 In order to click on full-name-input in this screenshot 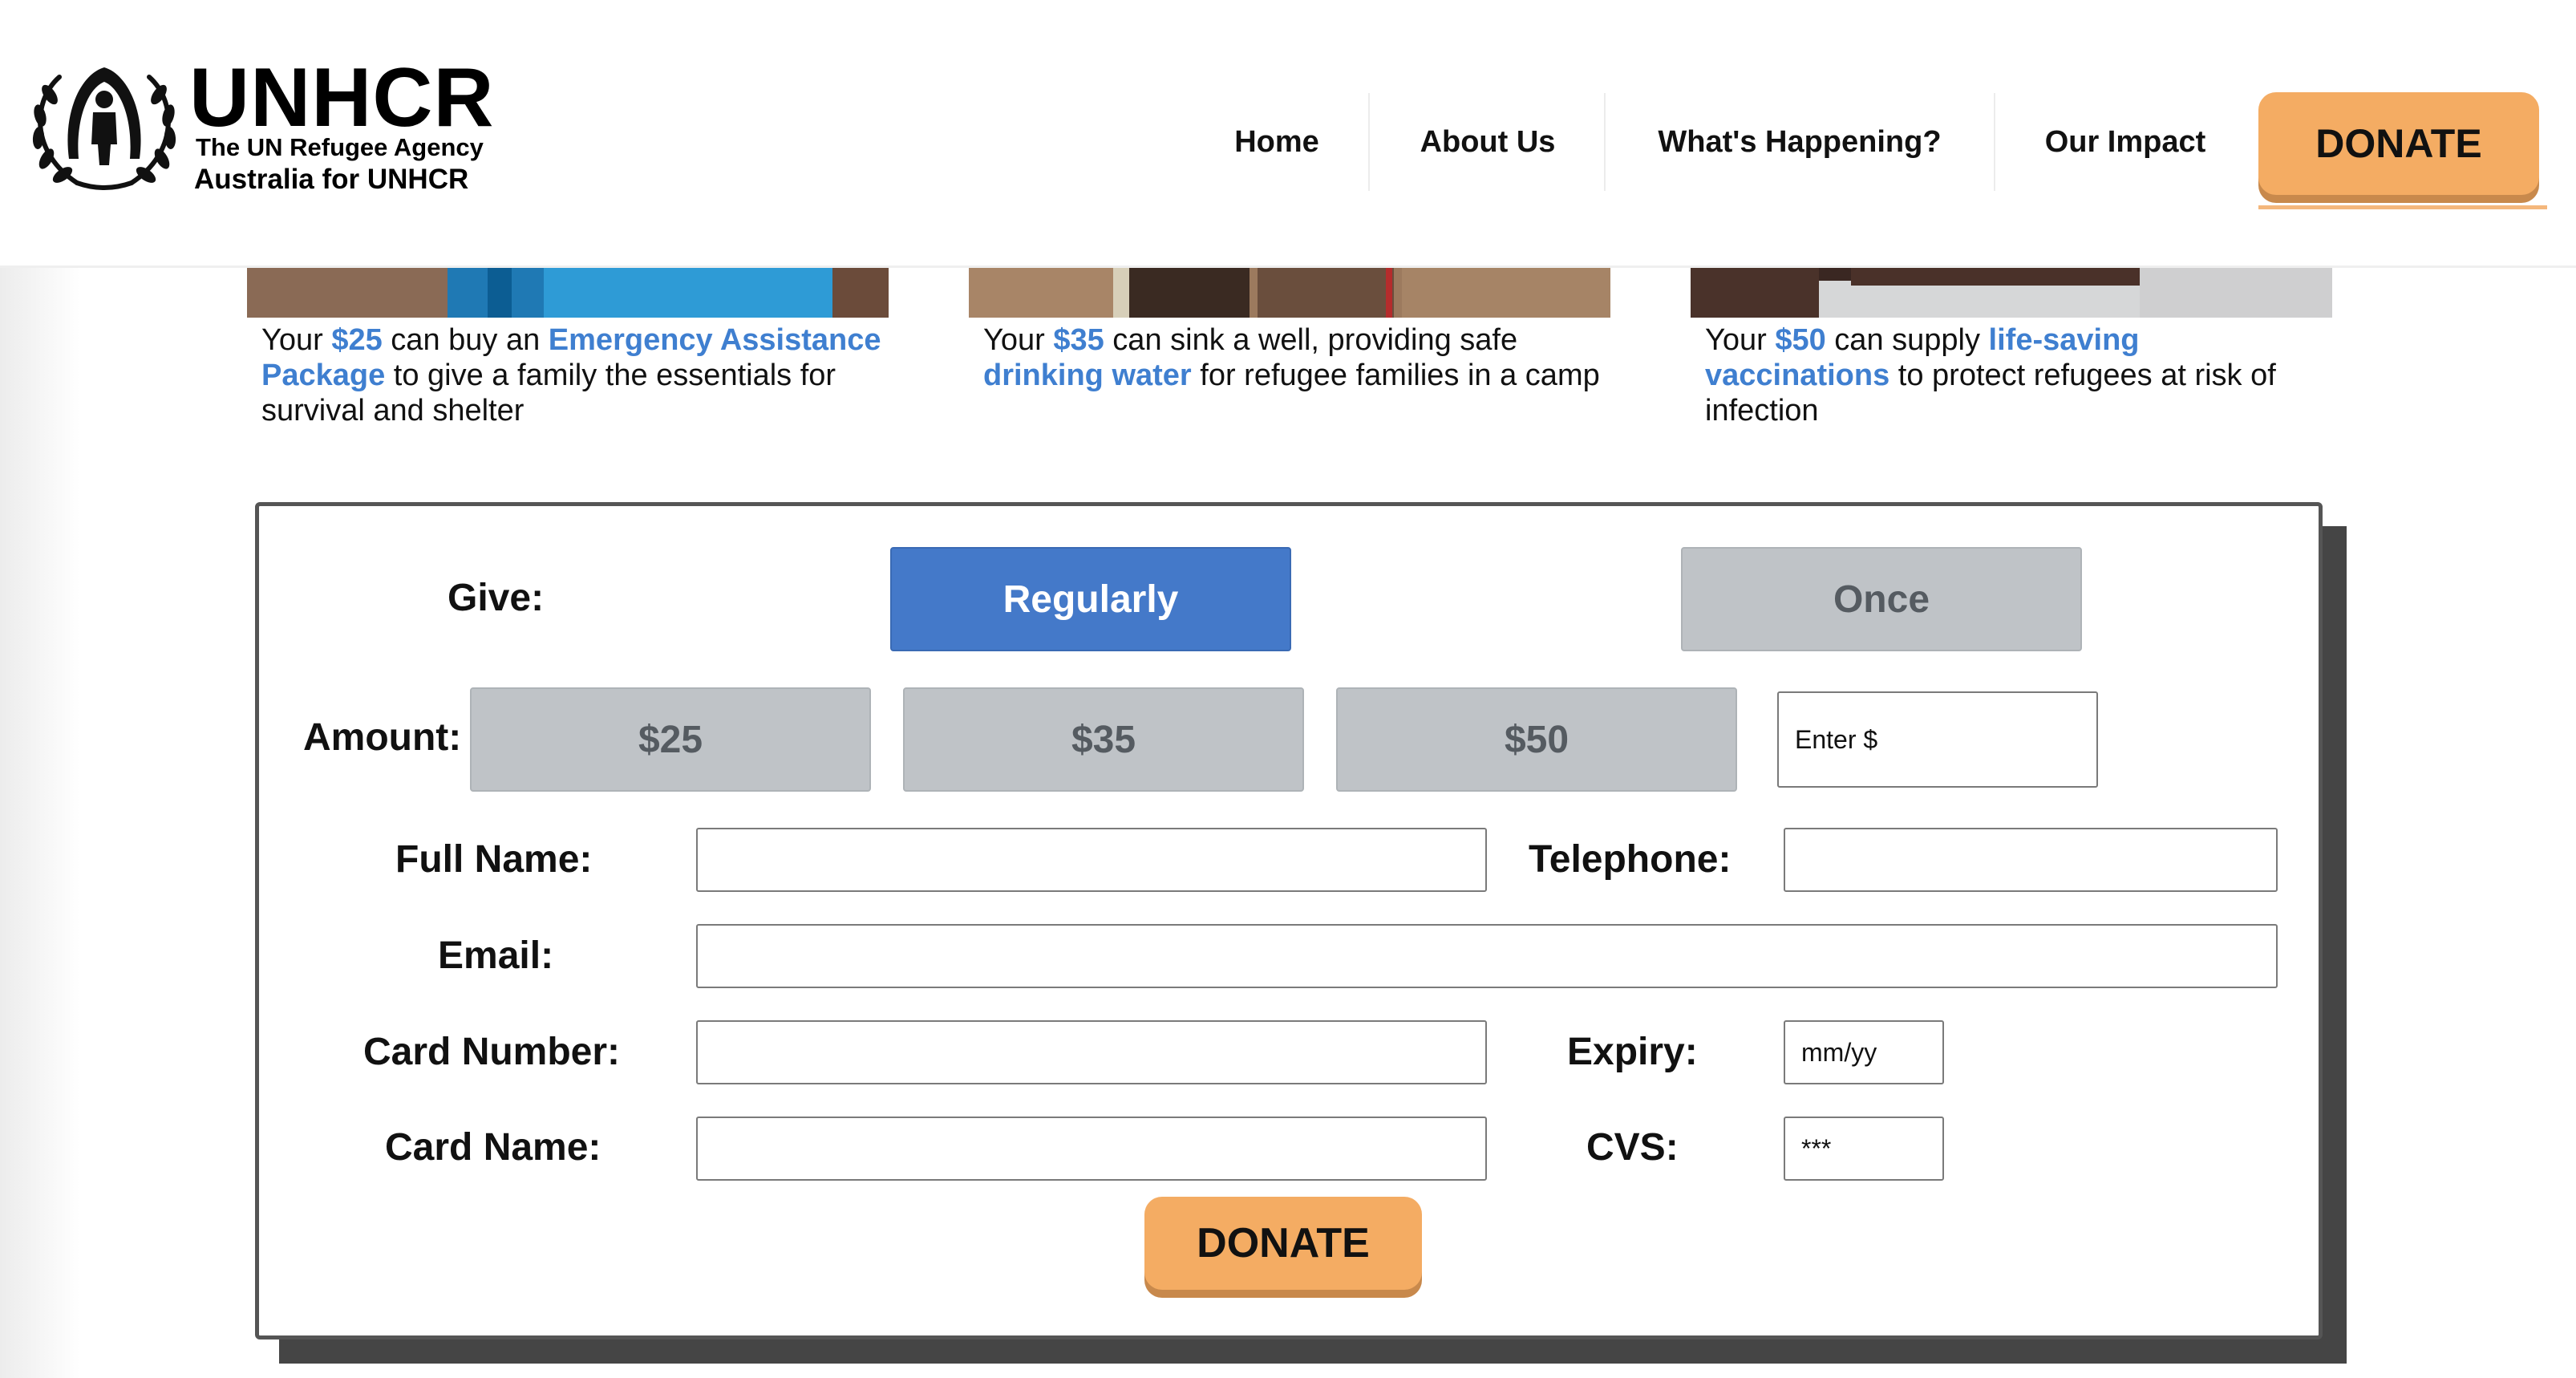, I will do `click(1091, 860)`.